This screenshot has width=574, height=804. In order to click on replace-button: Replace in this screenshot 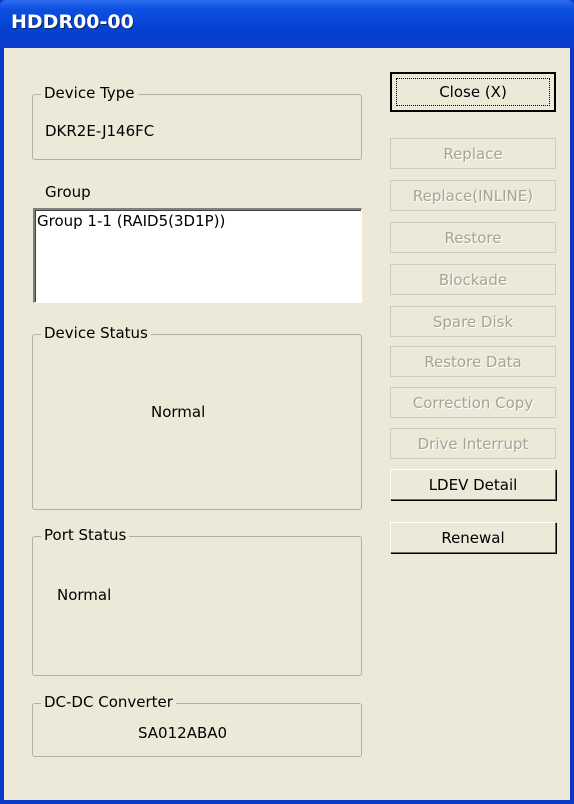, I will do `click(473, 153)`.